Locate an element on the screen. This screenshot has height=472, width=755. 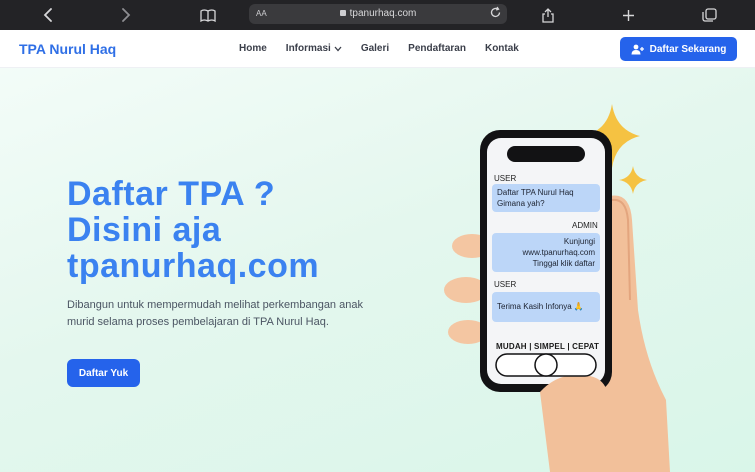
tabs-icon is located at coordinates (709, 15).